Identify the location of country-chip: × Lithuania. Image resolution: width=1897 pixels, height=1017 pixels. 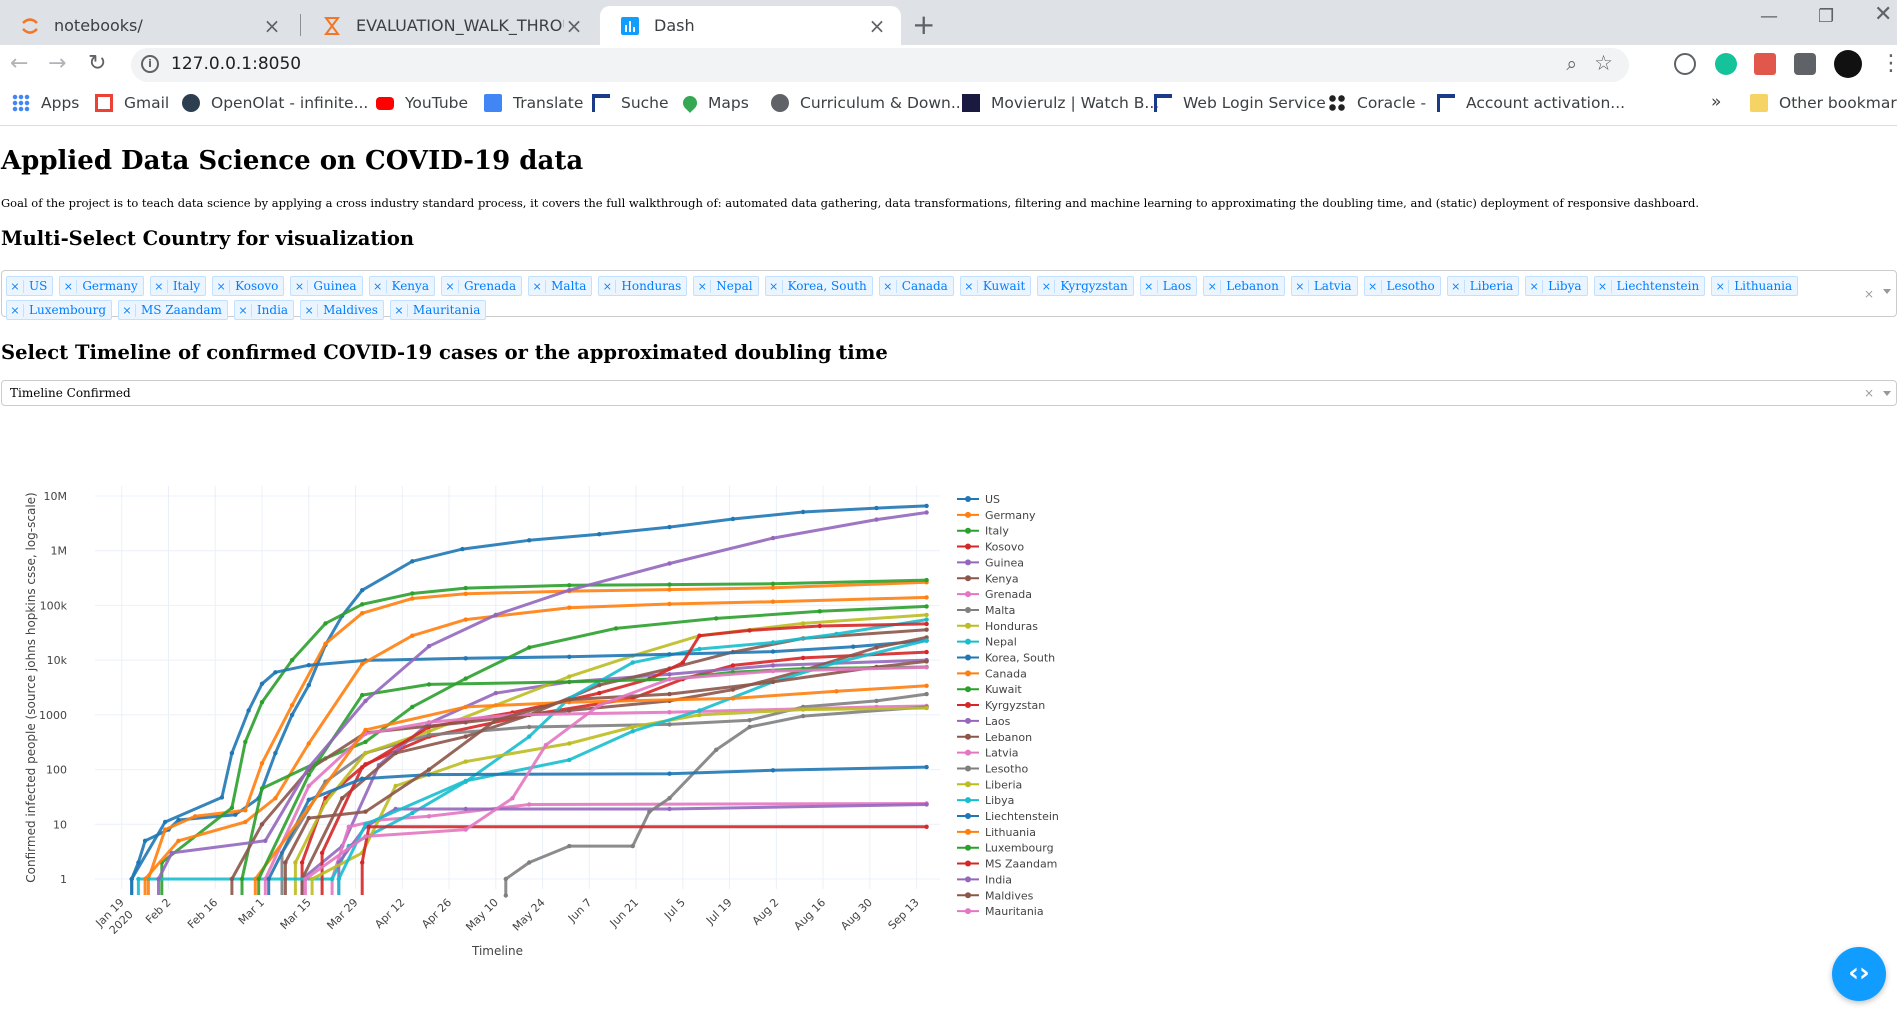
(1755, 286).